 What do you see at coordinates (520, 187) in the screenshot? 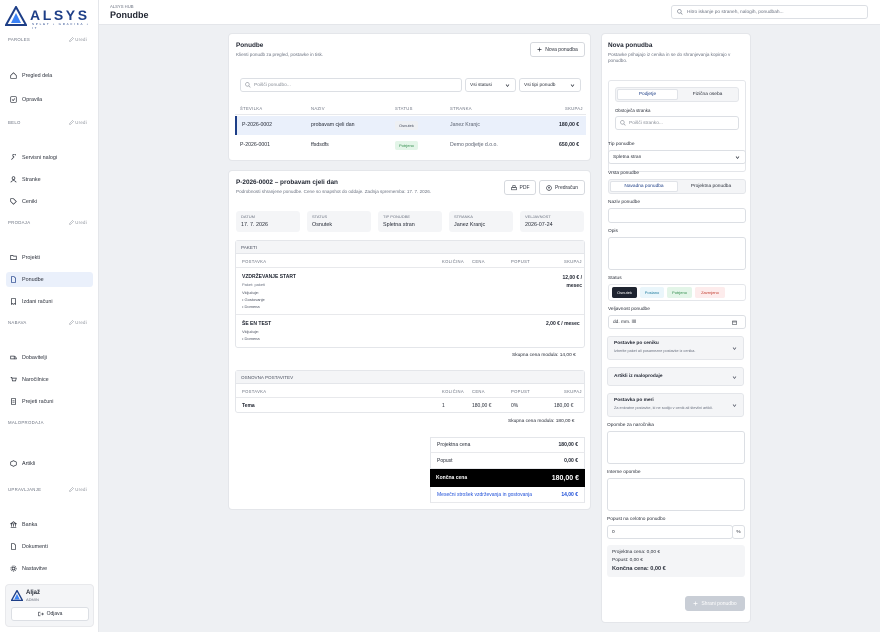
I see `pdf-button: PDF` at bounding box center [520, 187].